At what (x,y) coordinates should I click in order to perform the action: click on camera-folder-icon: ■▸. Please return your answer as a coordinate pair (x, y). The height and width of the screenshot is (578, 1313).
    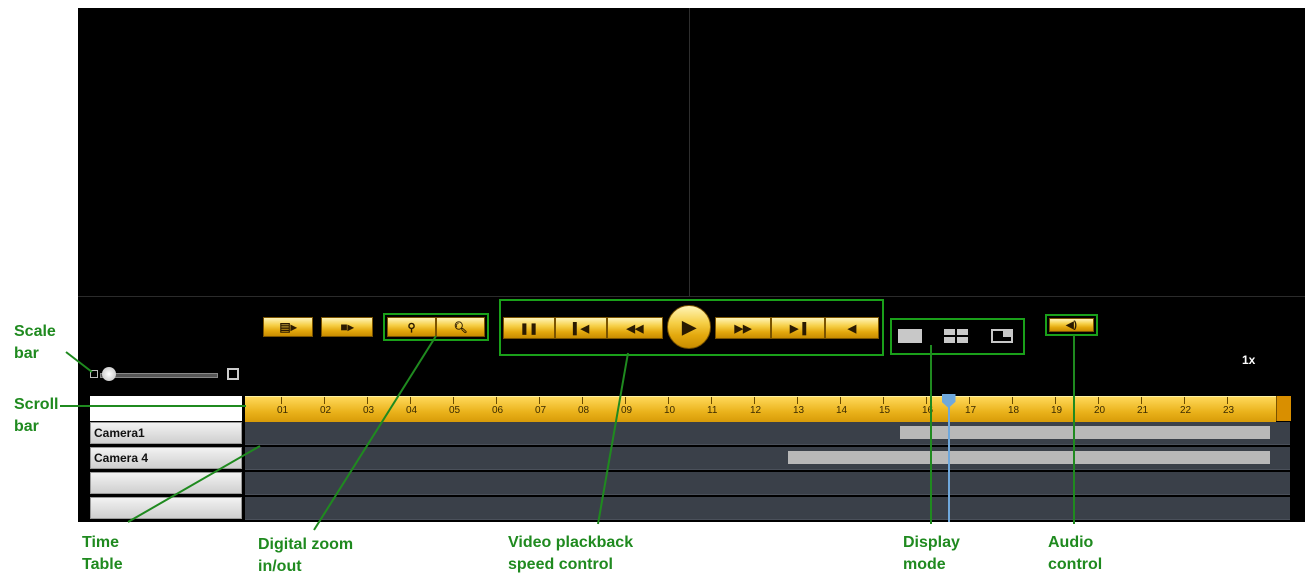
    Looking at the image, I should click on (347, 327).